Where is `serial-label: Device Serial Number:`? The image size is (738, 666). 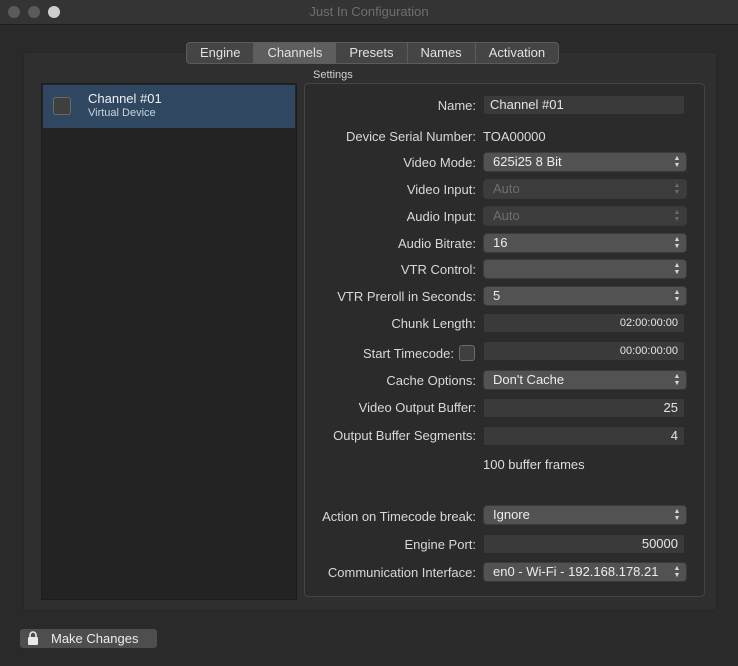
serial-label: Device Serial Number: is located at coordinates (410, 136).